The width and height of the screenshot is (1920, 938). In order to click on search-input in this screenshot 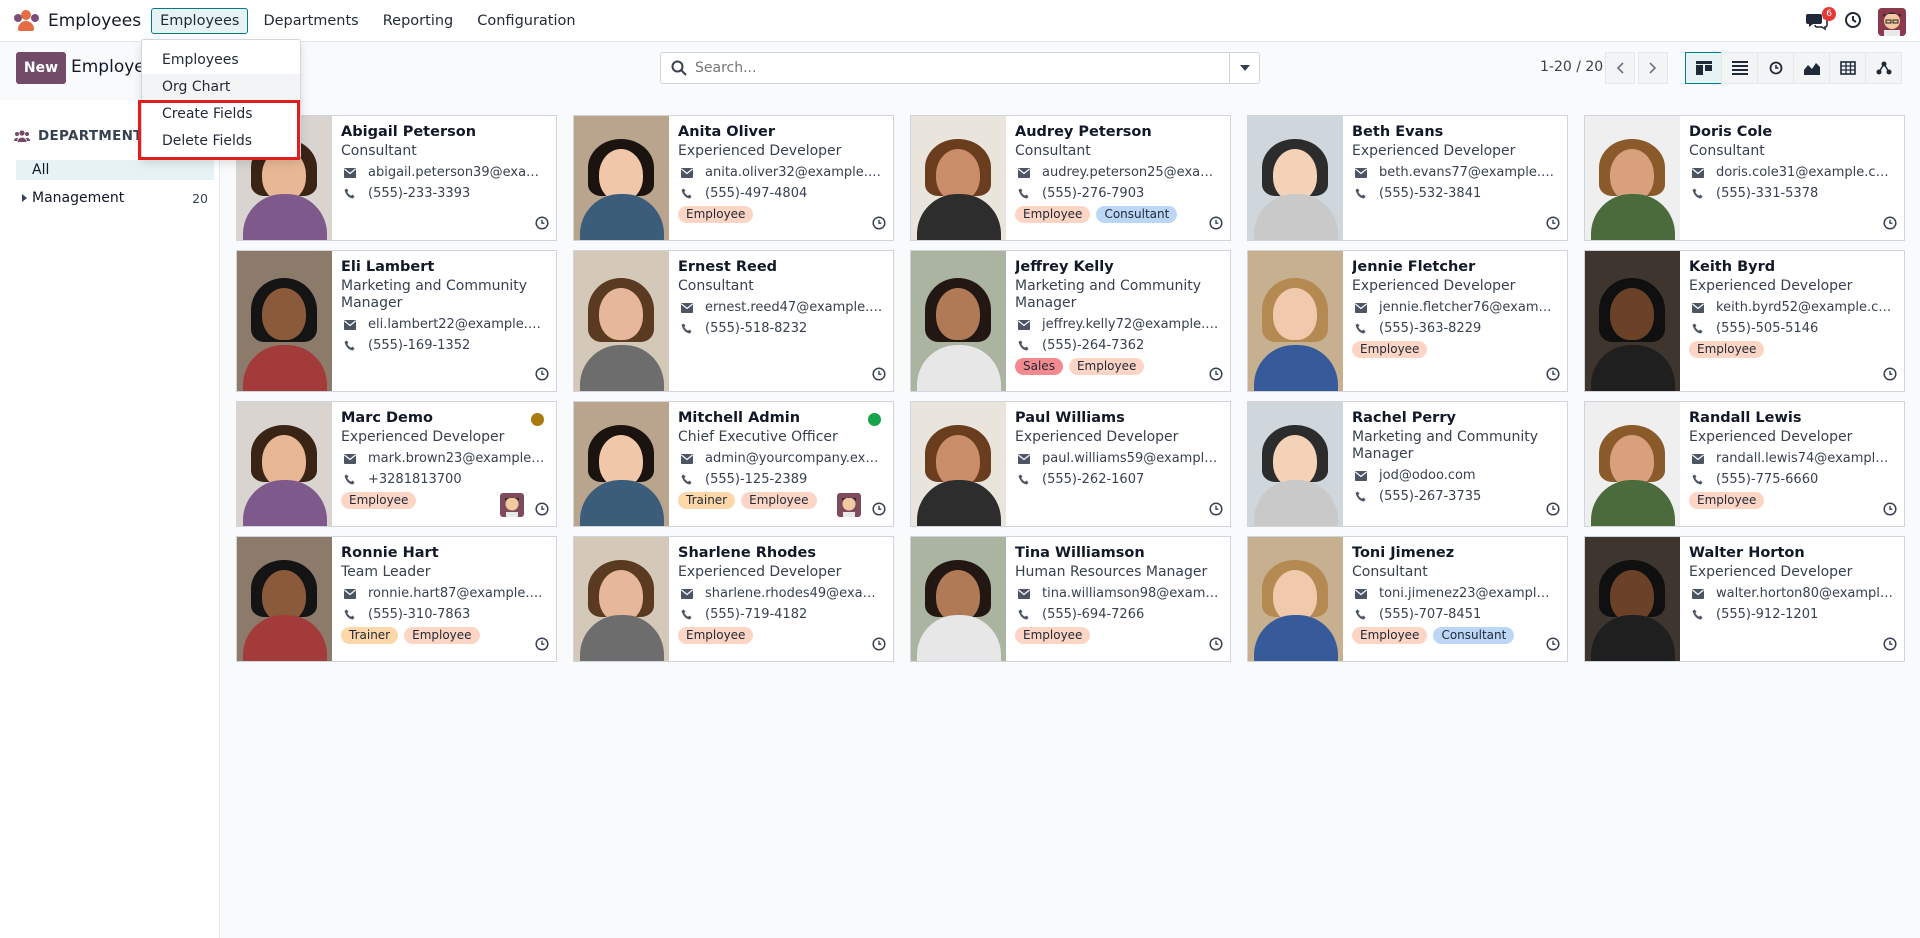, I will do `click(960, 68)`.